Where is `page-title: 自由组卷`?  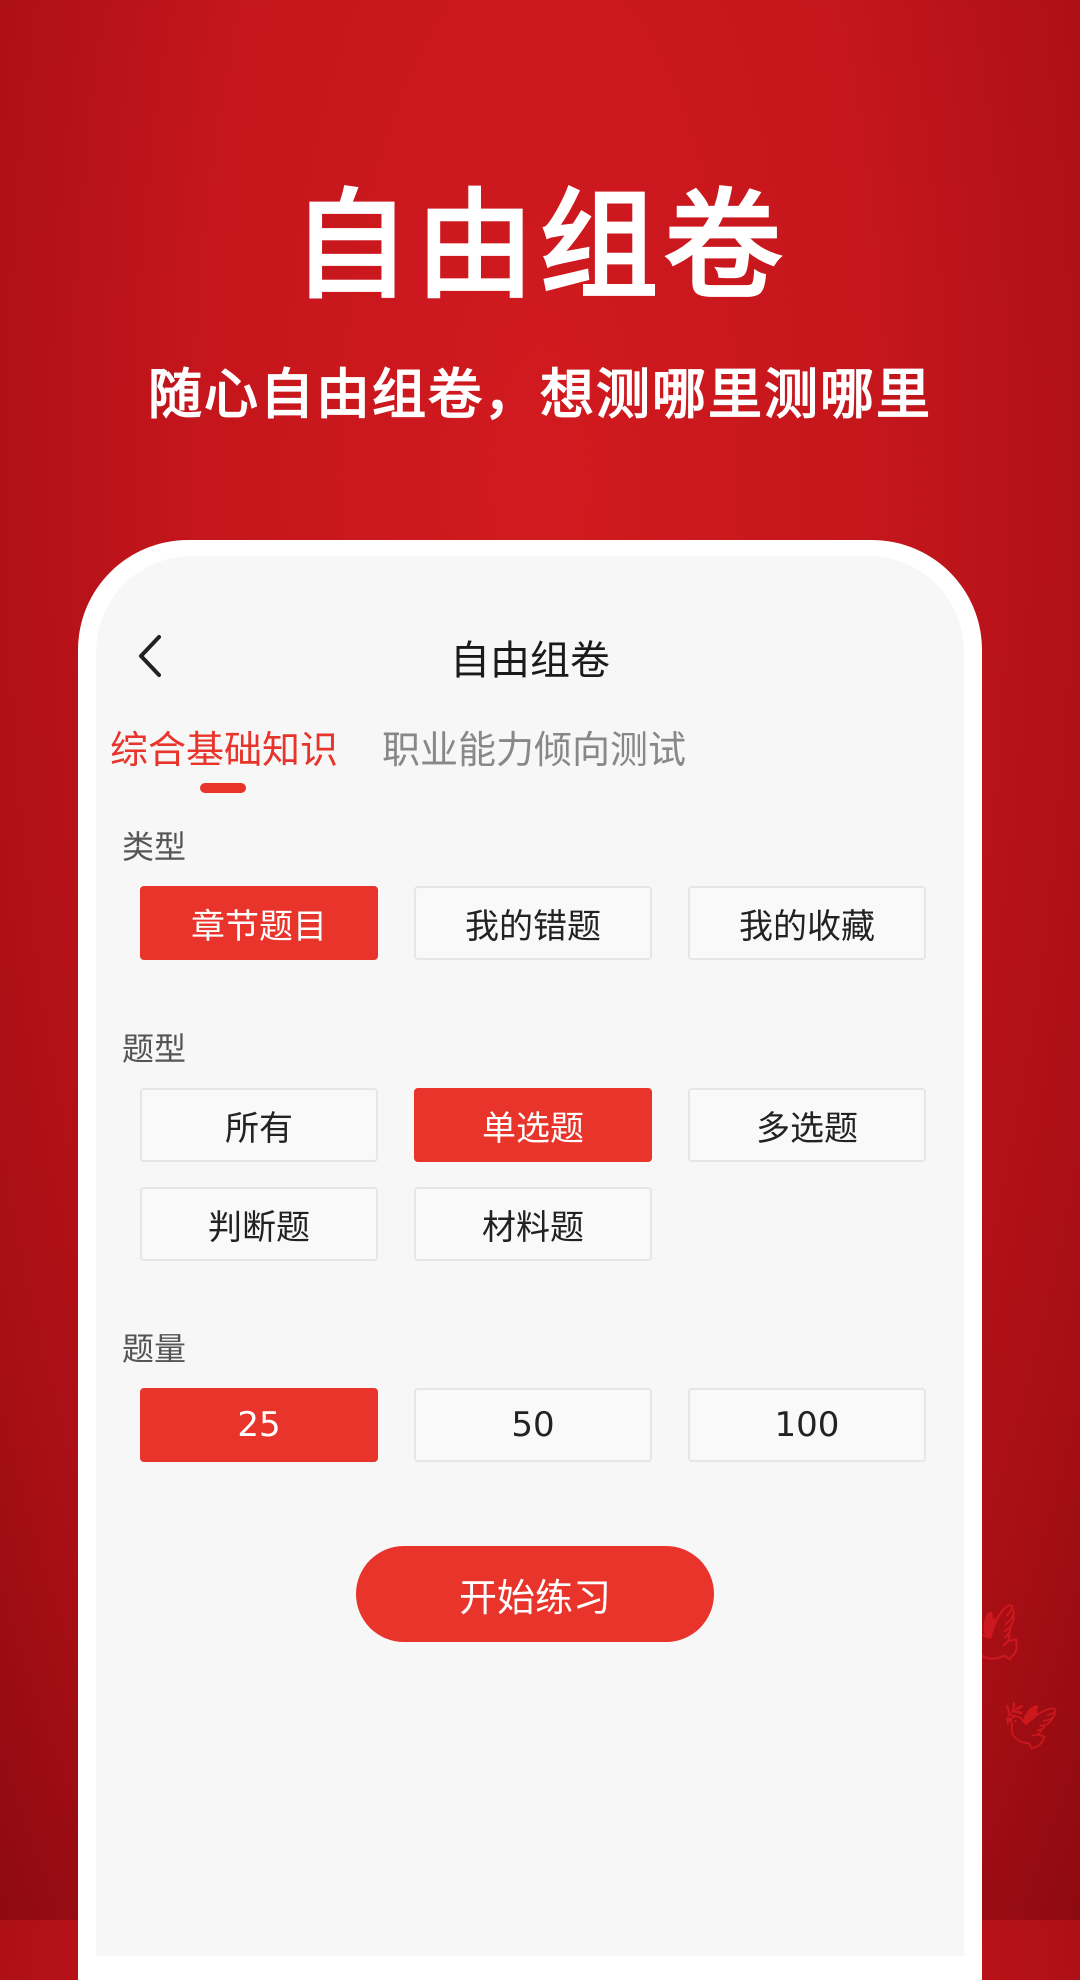 page-title: 自由组卷 is located at coordinates (530, 661).